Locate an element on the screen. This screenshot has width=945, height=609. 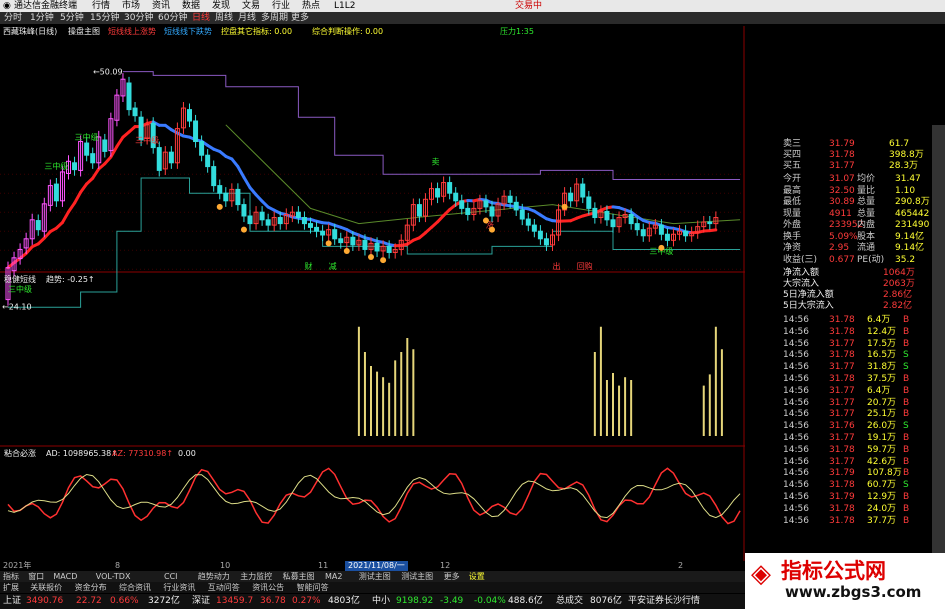
indicator-tab: 更多 is located at coordinates (452, 576).